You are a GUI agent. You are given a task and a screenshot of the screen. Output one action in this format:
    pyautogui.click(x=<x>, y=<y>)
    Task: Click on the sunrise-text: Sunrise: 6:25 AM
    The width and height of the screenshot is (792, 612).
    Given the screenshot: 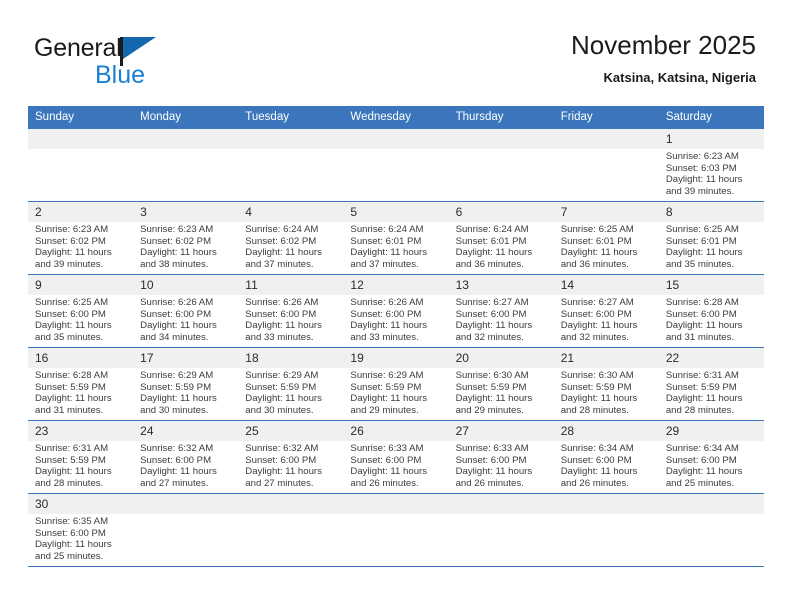 What is the action you would take?
    pyautogui.click(x=702, y=229)
    